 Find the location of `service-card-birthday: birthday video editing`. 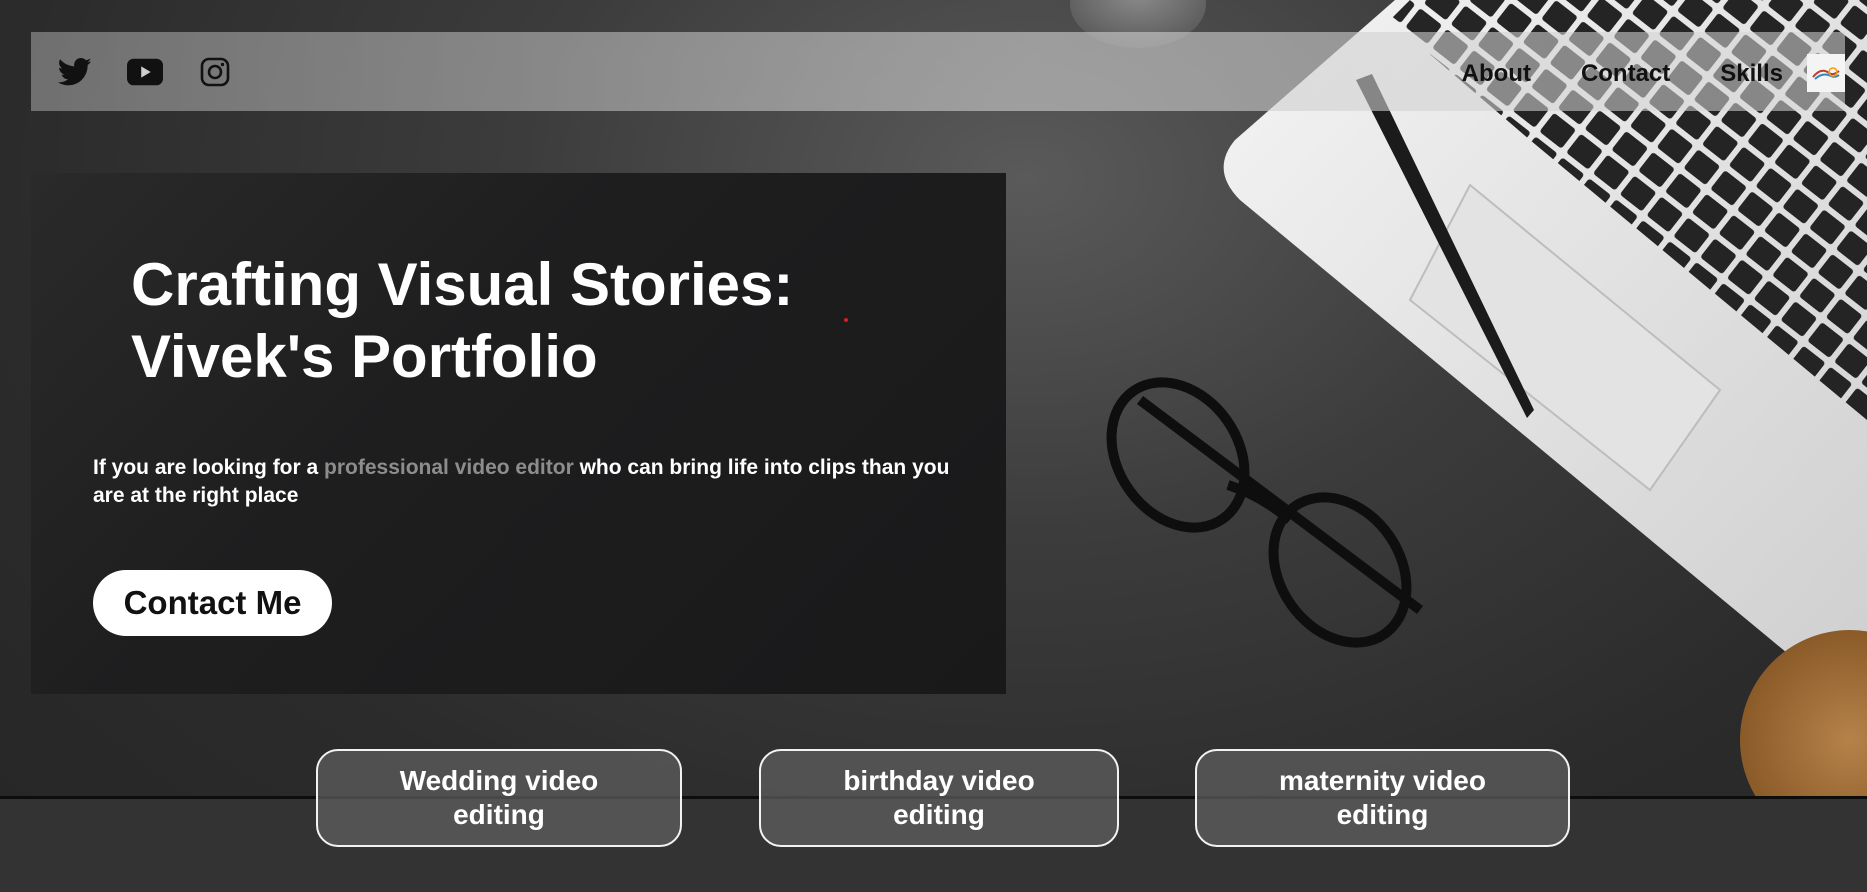

service-card-birthday: birthday video editing is located at coordinates (939, 798).